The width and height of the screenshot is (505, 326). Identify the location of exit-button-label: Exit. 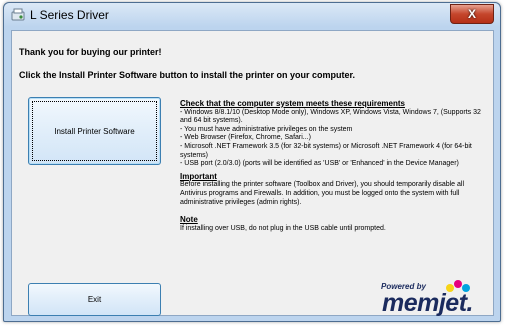
(94, 299).